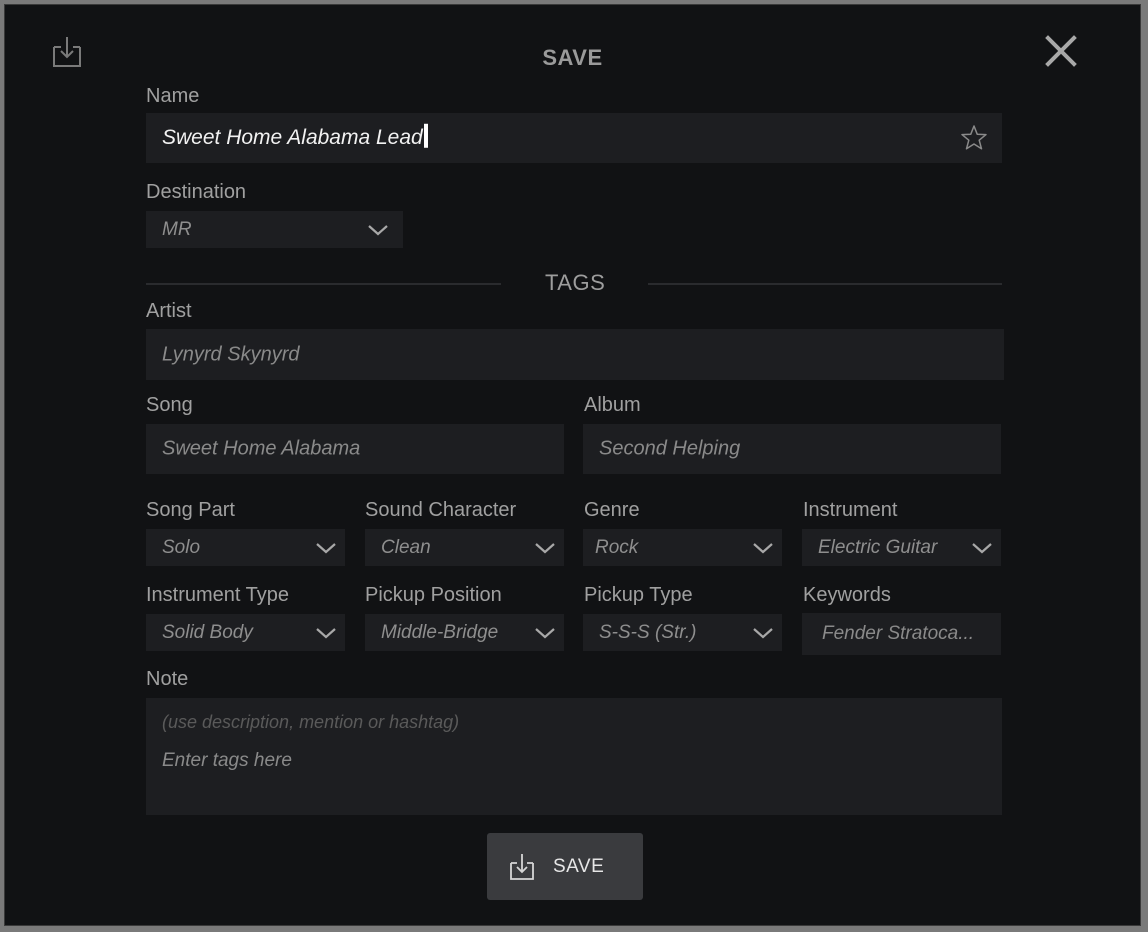 This screenshot has height=932, width=1148. Describe the element at coordinates (847, 595) in the screenshot. I see `keywords-label: Keywords` at that location.